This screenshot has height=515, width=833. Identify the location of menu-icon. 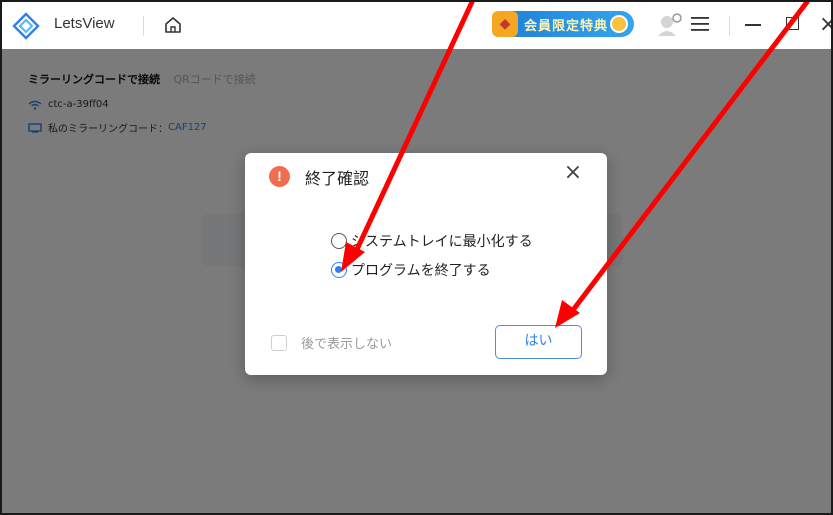
(700, 24).